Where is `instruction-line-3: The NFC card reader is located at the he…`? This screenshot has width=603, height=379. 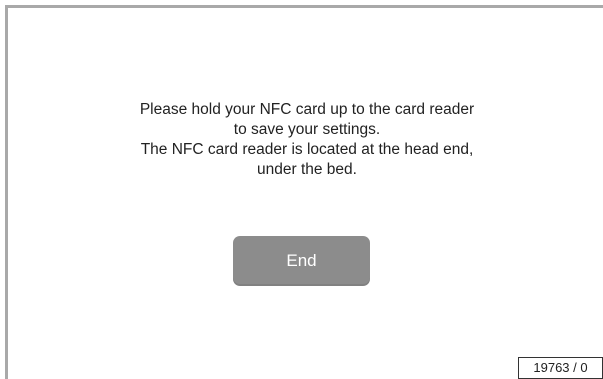 instruction-line-3: The NFC card reader is located at the he… is located at coordinates (307, 149).